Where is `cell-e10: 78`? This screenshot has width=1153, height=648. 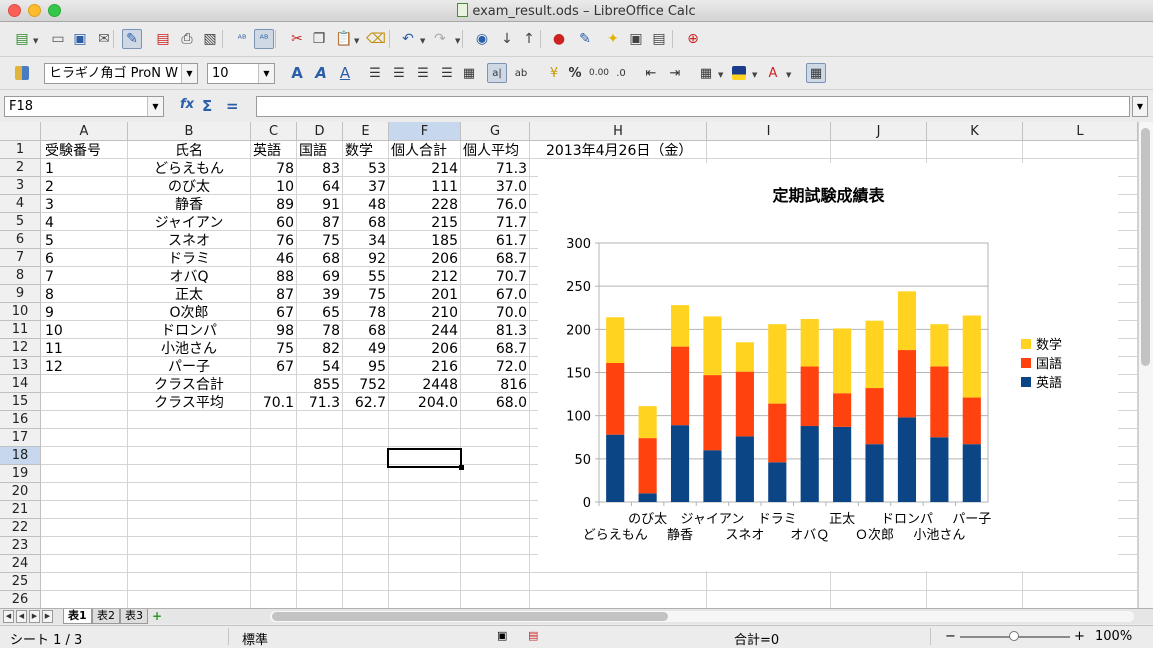 cell-e10: 78 is located at coordinates (365, 313).